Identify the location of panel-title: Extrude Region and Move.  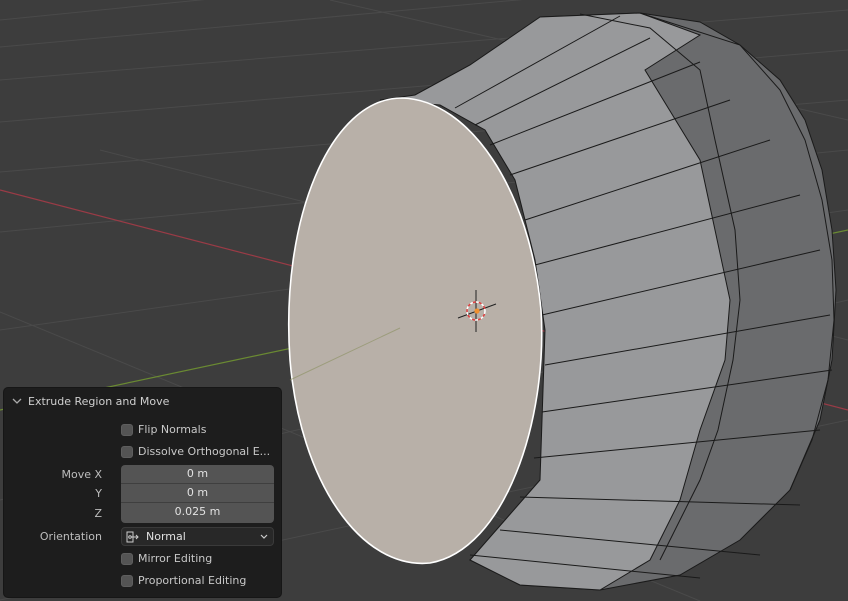
(99, 401).